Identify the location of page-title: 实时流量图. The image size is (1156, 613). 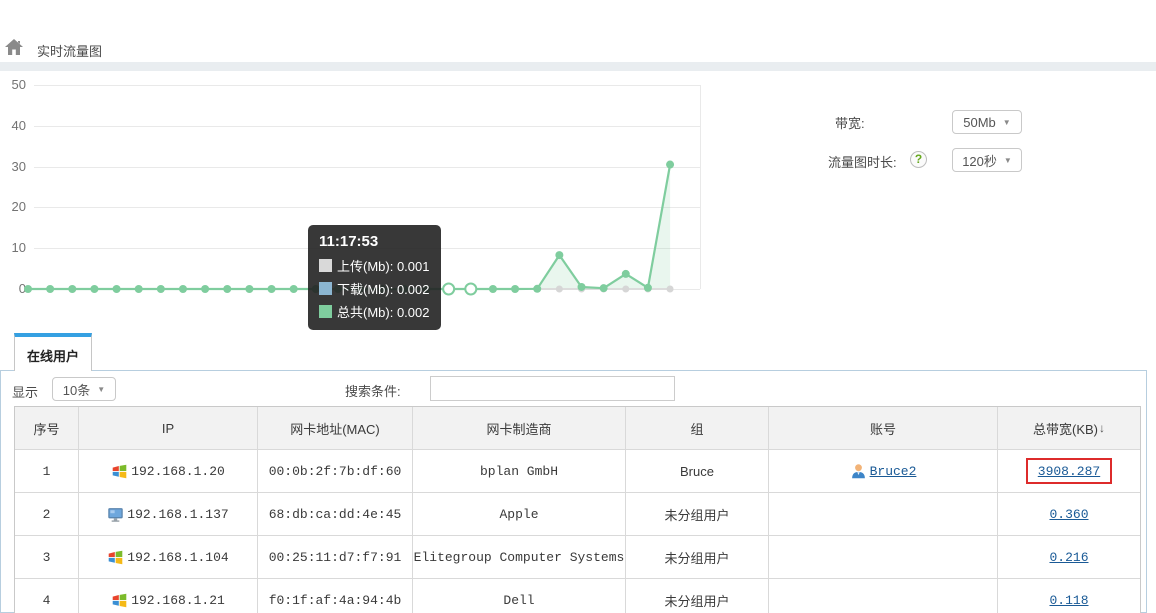
(70, 51).